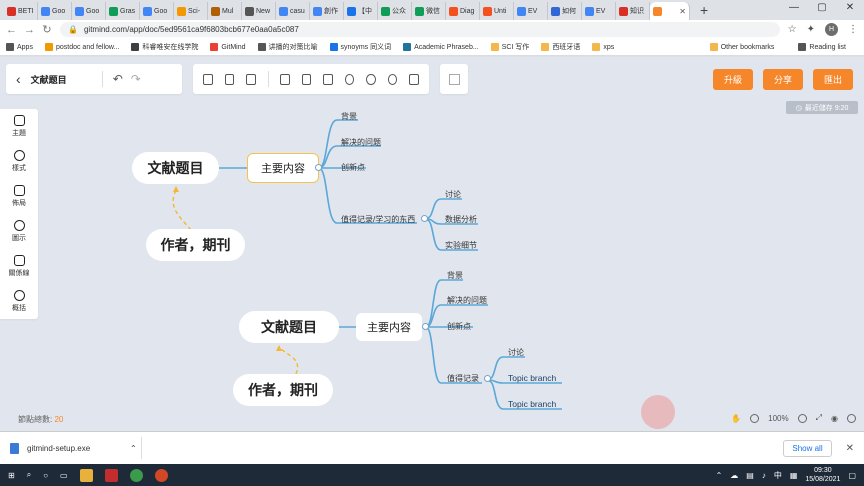 This screenshot has width=864, height=486. Describe the element at coordinates (811, 29) in the screenshot. I see `extensions-icon: ✦` at that location.